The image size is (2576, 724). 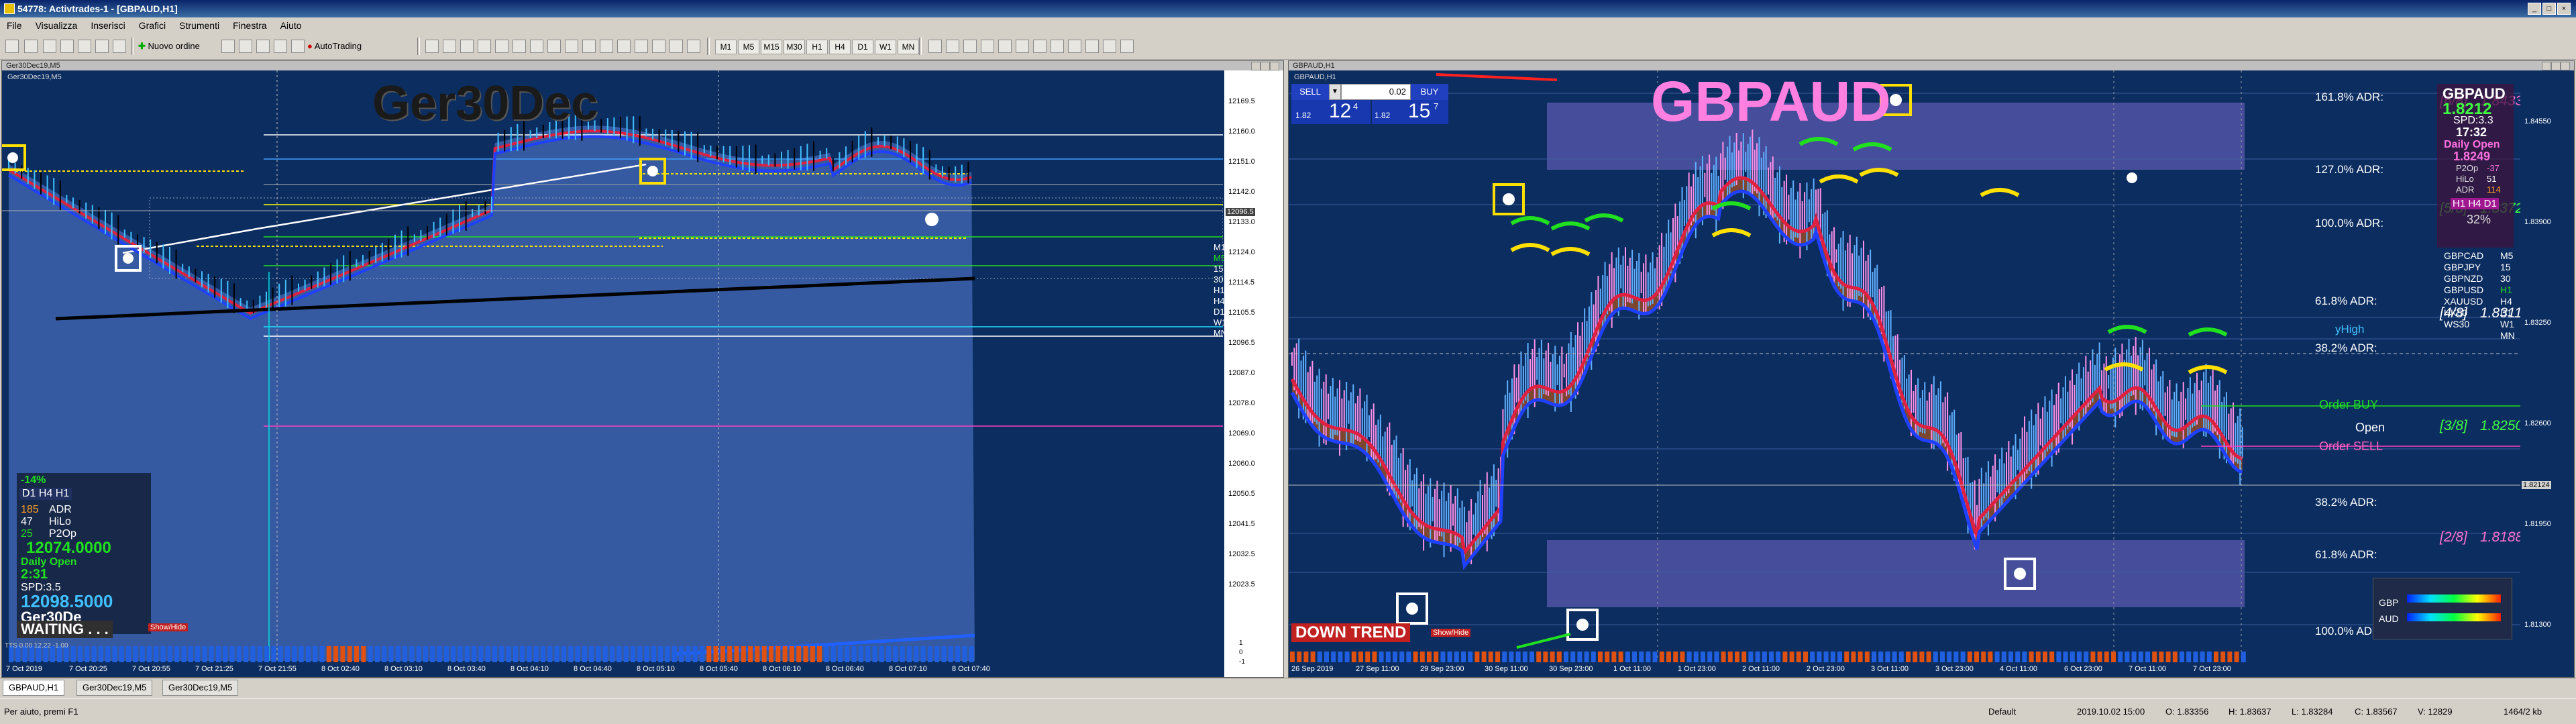 What do you see at coordinates (2506, 290) in the screenshot?
I see `pair-list-tf: H1` at bounding box center [2506, 290].